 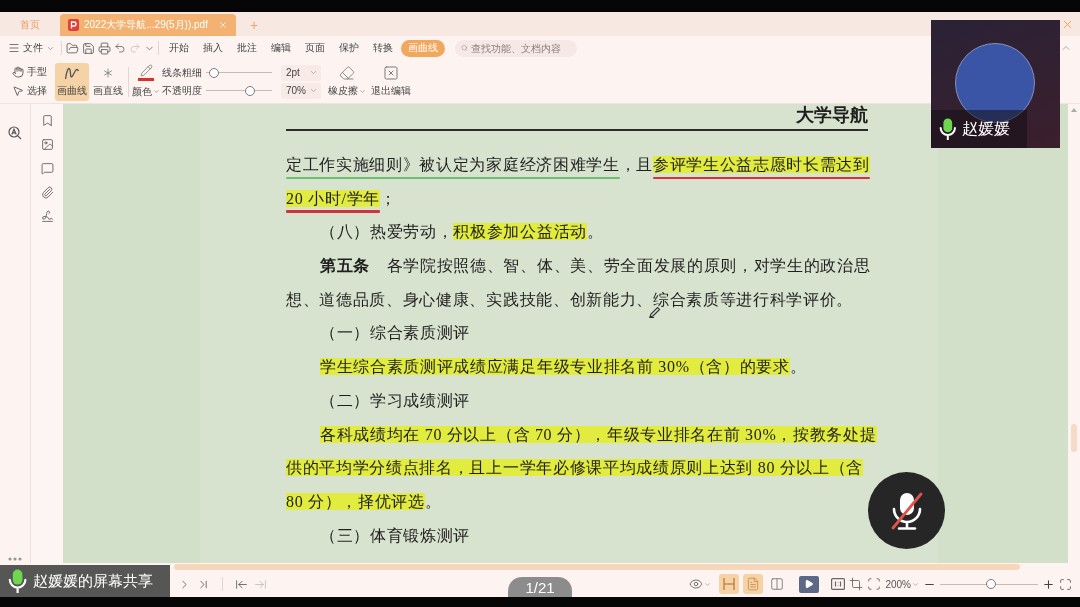 I want to click on highlighted-text: 参评学生公益志愿时长需达到, so click(x=761, y=164).